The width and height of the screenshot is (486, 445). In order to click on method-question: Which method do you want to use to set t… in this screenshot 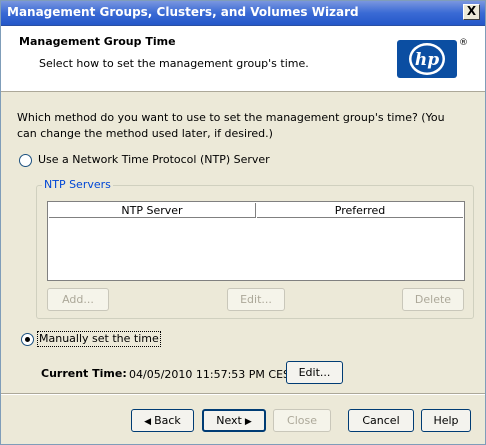, I will do `click(231, 125)`.